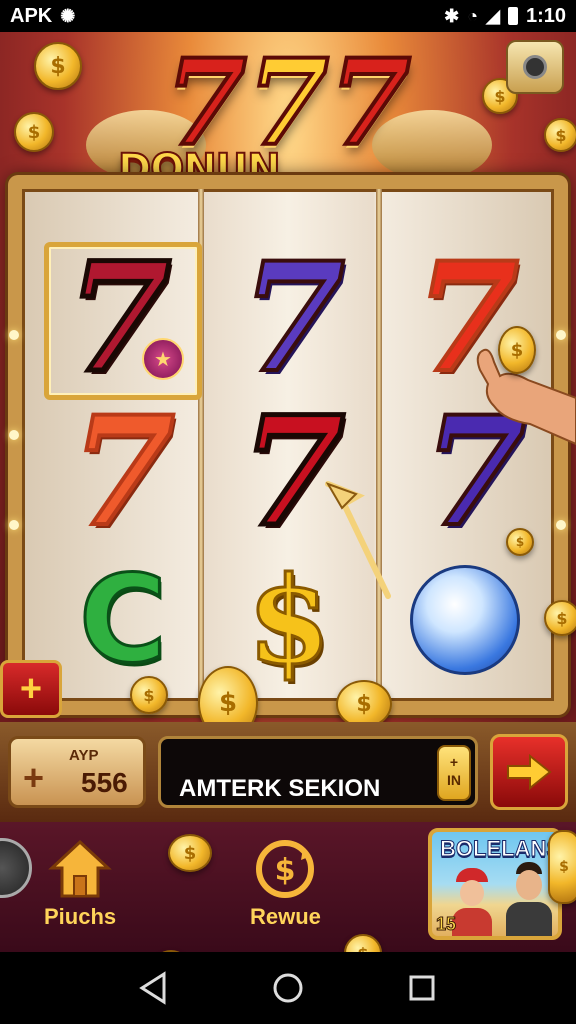  What do you see at coordinates (495, 884) in the screenshot?
I see `promo-card: BOLELANS 15` at bounding box center [495, 884].